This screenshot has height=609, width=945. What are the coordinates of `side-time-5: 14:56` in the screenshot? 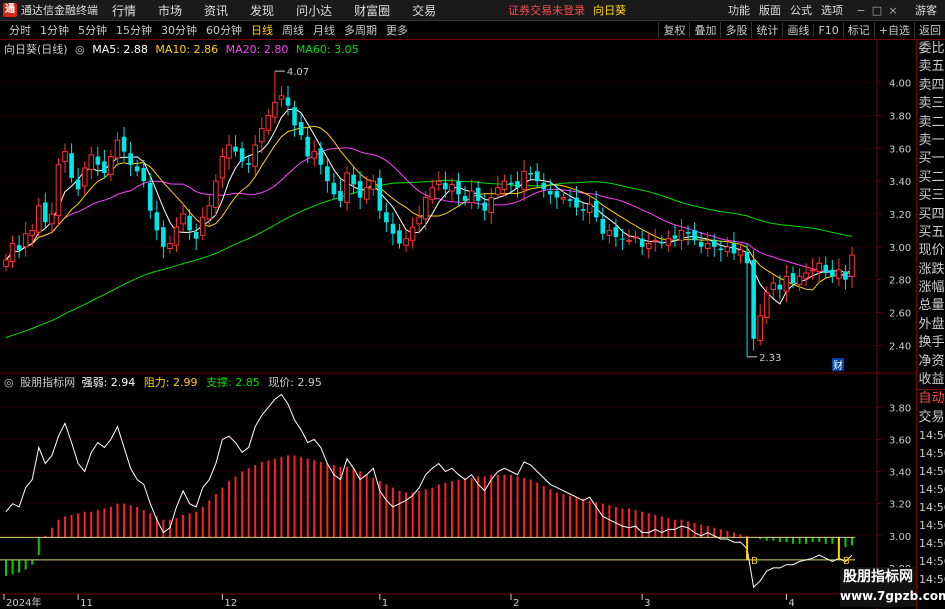 It's located at (932, 526).